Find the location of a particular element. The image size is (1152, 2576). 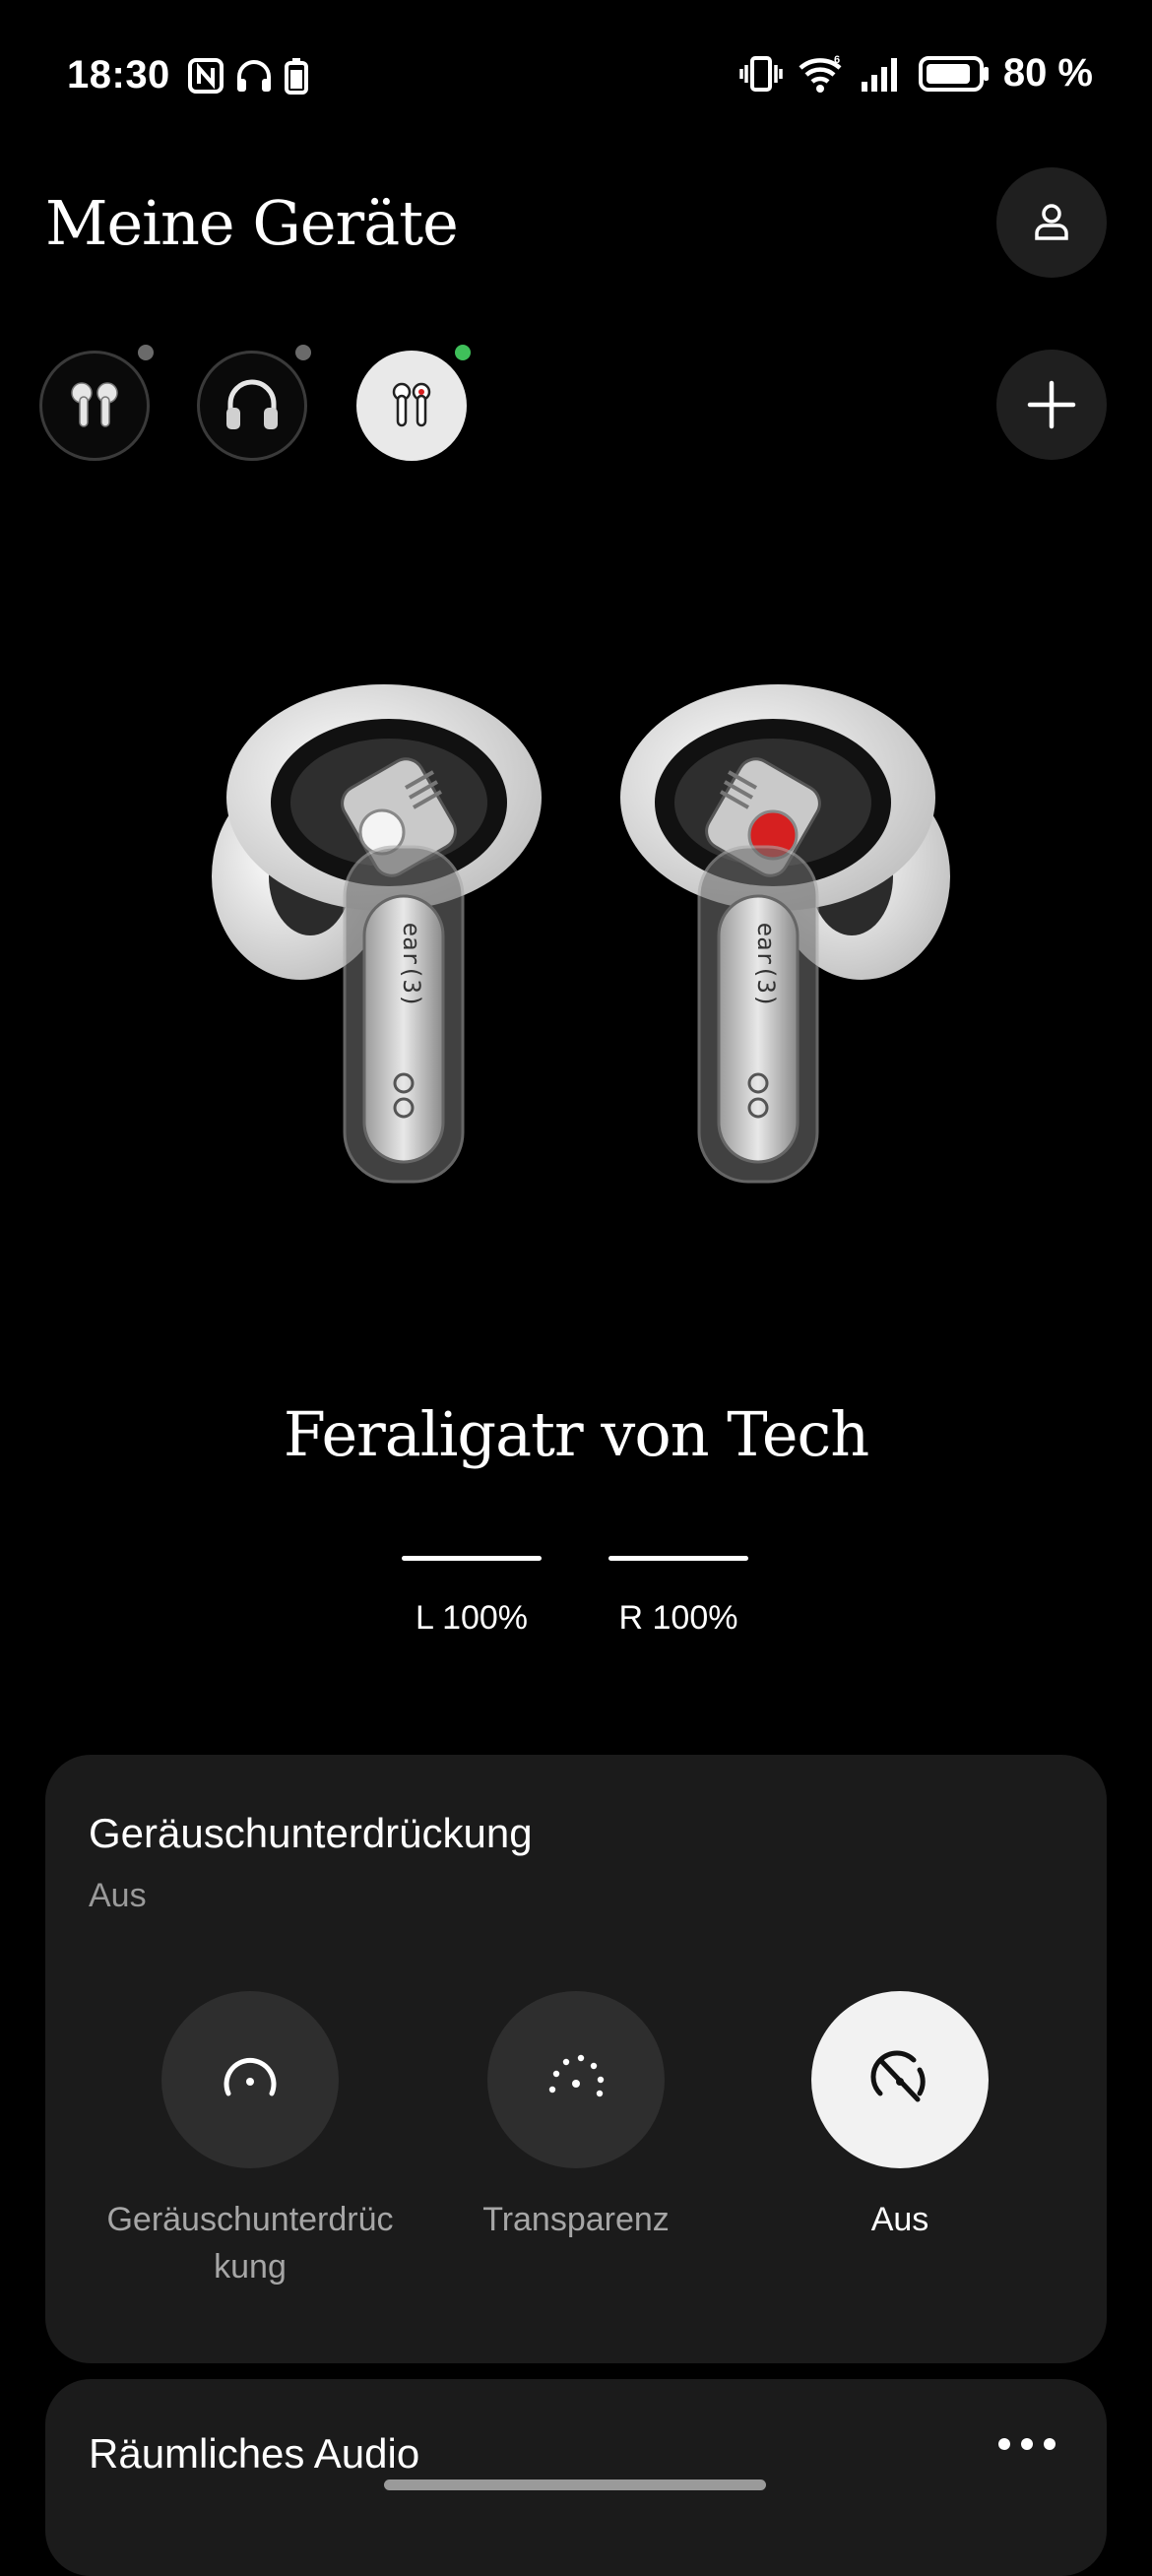

transparency-icon is located at coordinates (576, 2075).